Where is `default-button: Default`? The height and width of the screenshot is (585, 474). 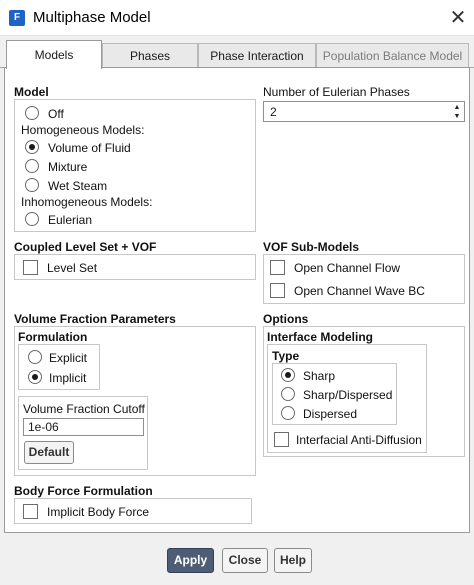
default-button: Default is located at coordinates (49, 452).